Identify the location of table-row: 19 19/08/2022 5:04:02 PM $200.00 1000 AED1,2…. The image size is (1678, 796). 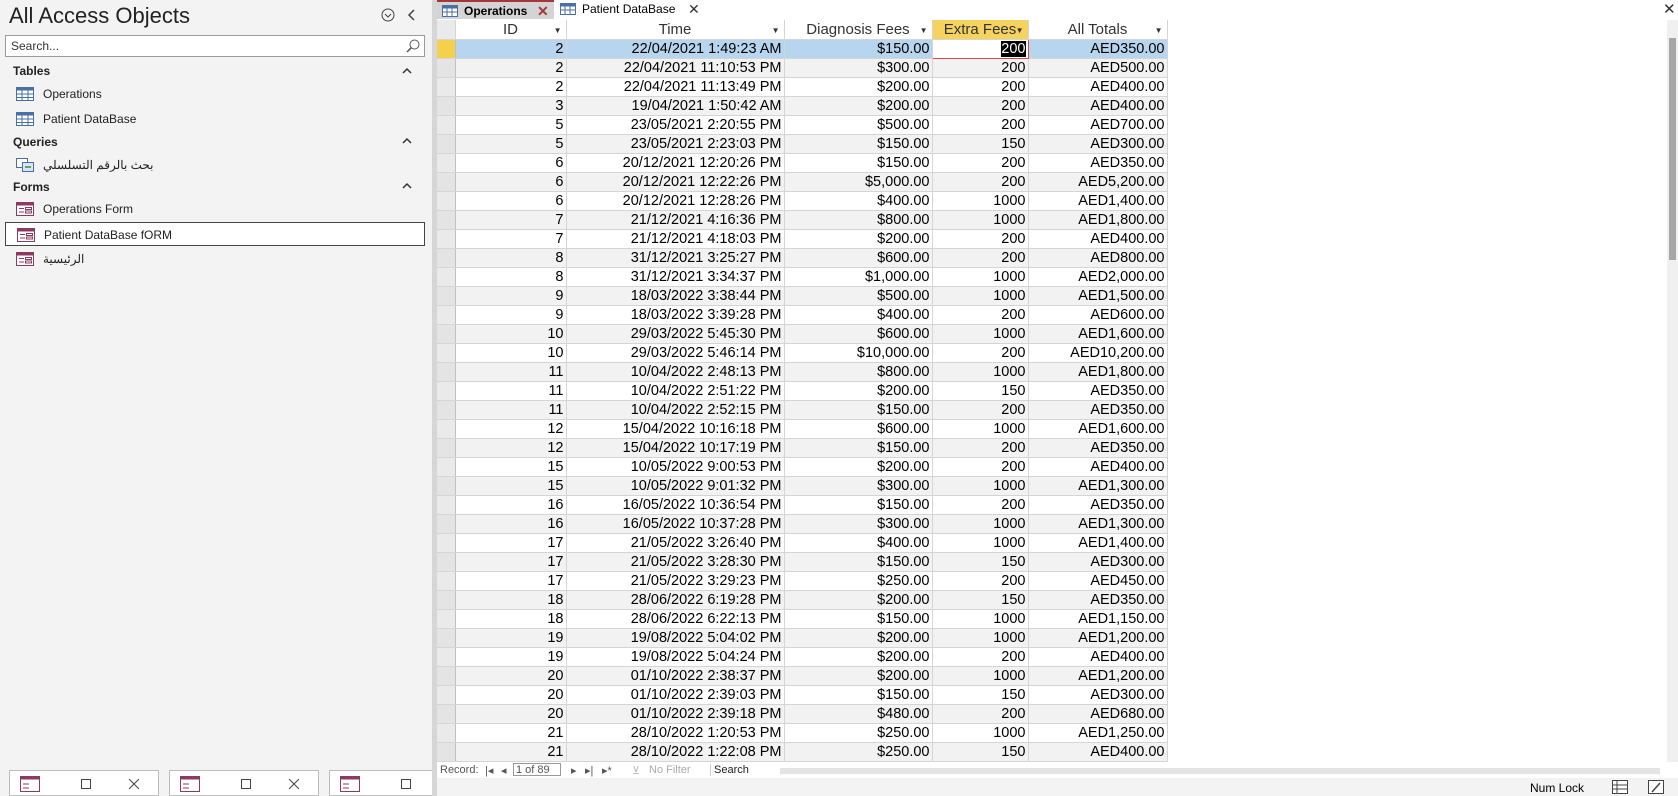
(802, 638).